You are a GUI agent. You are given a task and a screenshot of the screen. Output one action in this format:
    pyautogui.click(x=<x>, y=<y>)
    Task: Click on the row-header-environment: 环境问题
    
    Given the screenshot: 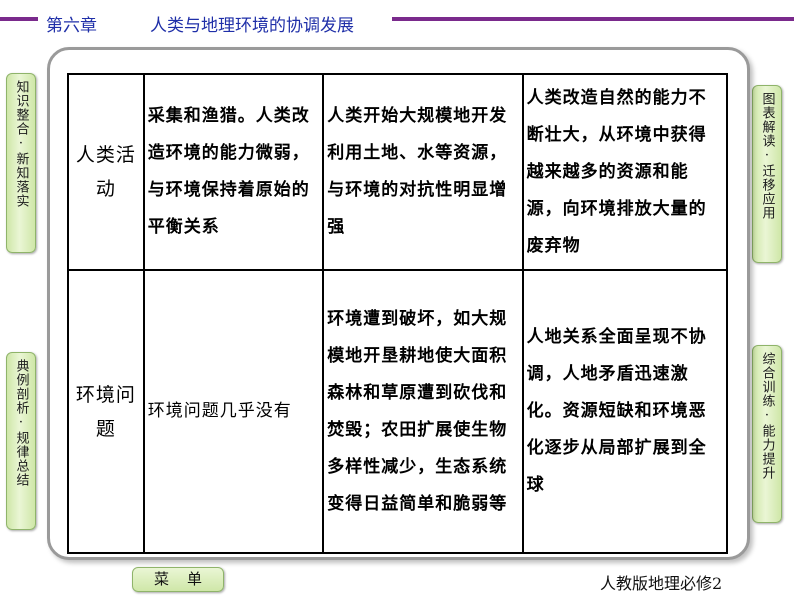 What is the action you would take?
    pyautogui.click(x=106, y=411)
    